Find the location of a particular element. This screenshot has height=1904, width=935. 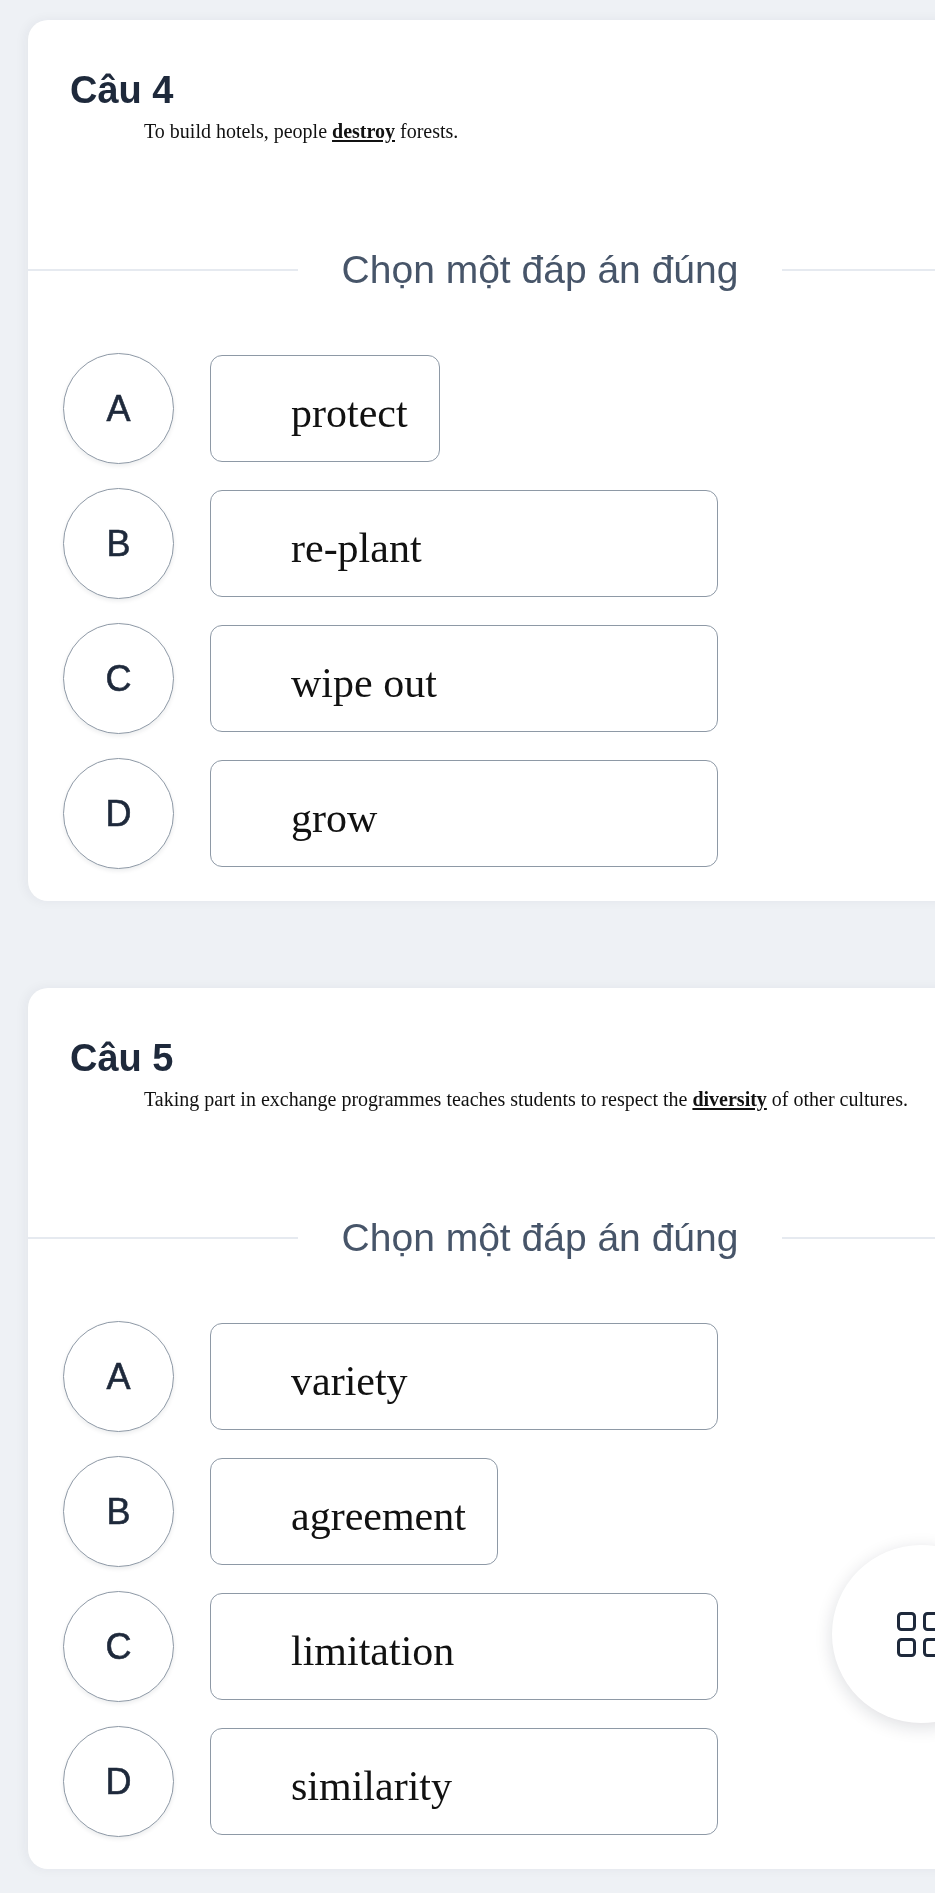

answer-option: grow is located at coordinates (464, 813).